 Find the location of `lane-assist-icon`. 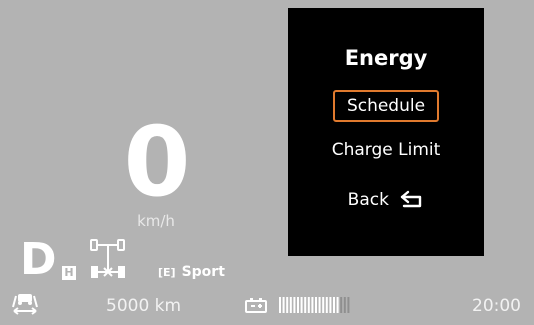

lane-assist-icon is located at coordinates (25, 304).